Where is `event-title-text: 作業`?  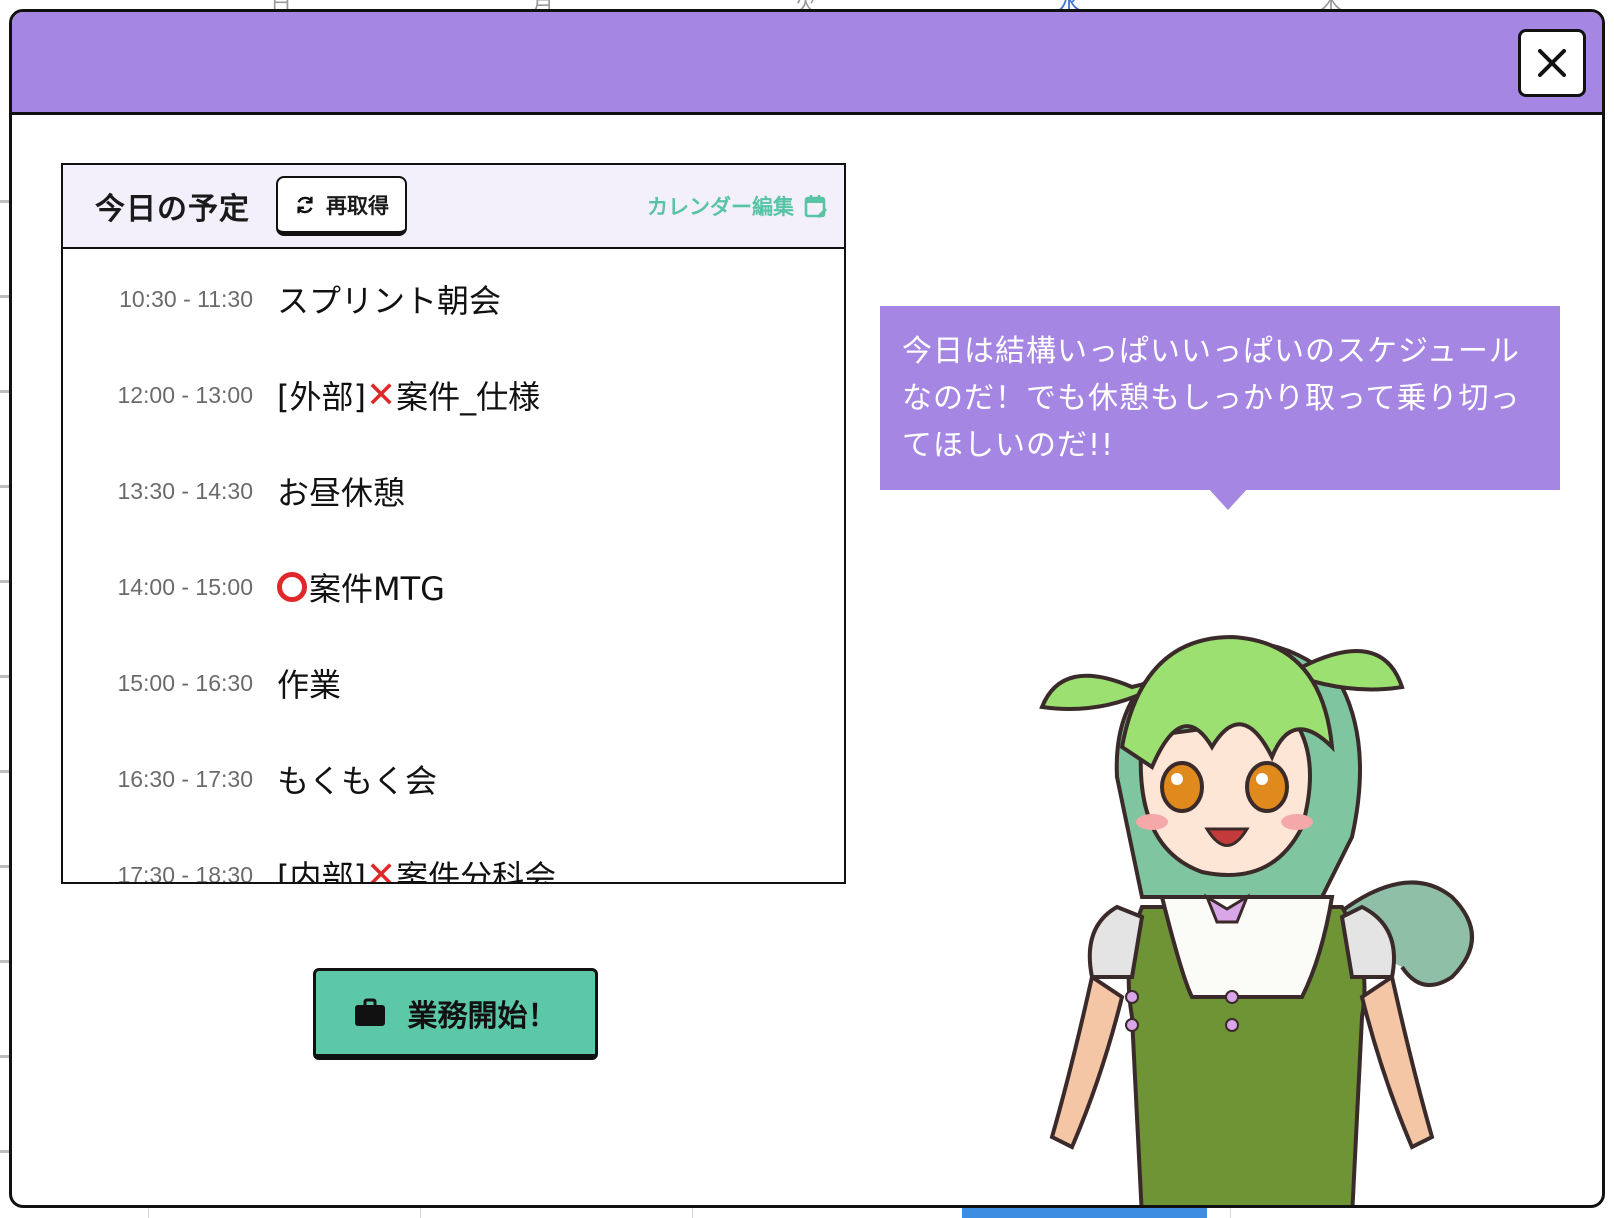 event-title-text: 作業 is located at coordinates (309, 685).